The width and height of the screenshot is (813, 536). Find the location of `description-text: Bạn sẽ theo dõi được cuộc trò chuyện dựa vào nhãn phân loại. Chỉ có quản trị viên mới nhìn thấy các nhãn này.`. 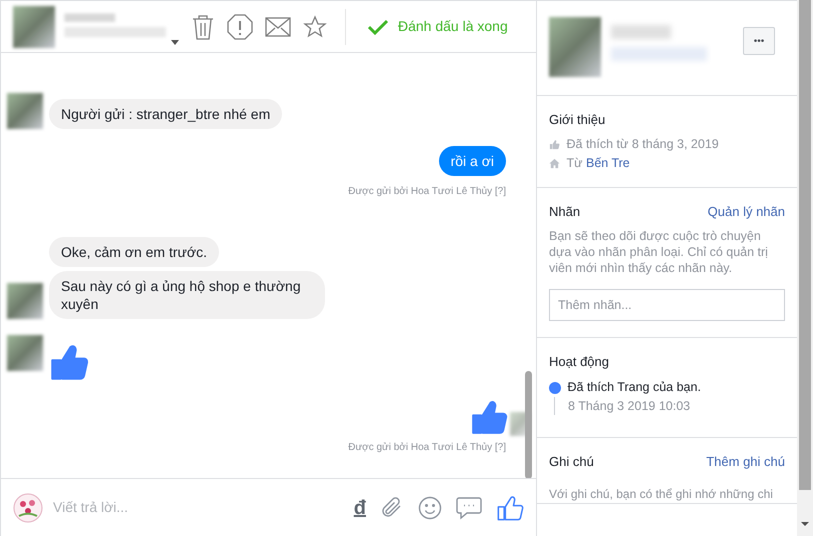

description-text: Bạn sẽ theo dõi được cuộc trò chuyện dựa vào nhãn phân loại. Chỉ có quản trị viên mới nhìn thấy các nhãn này. is located at coordinates (659, 252).